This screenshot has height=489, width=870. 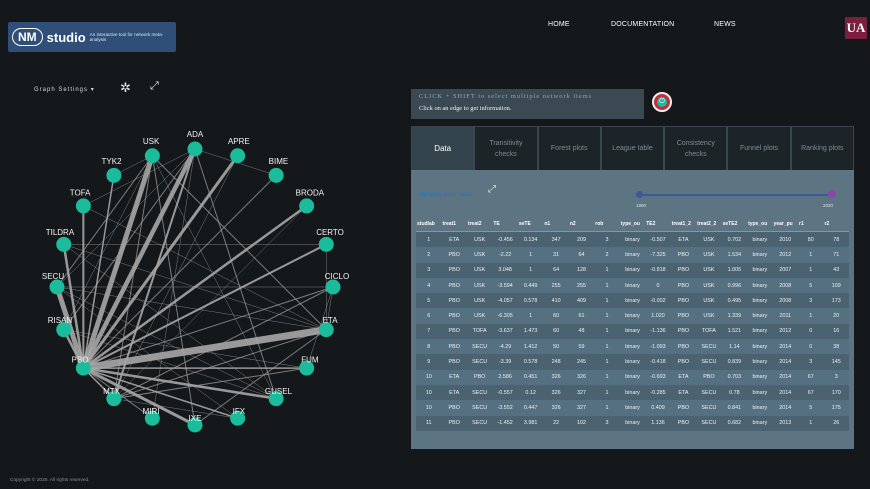 What do you see at coordinates (505, 285) in the screenshot?
I see `table-cell: -3.594` at bounding box center [505, 285].